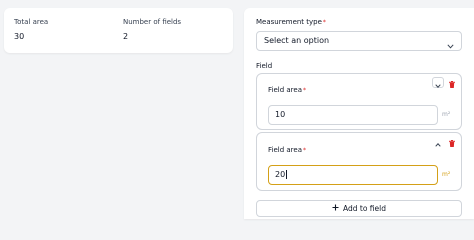 The image size is (474, 240). Describe the element at coordinates (359, 101) in the screenshot. I see `field-item: Field area* 10 m²` at that location.